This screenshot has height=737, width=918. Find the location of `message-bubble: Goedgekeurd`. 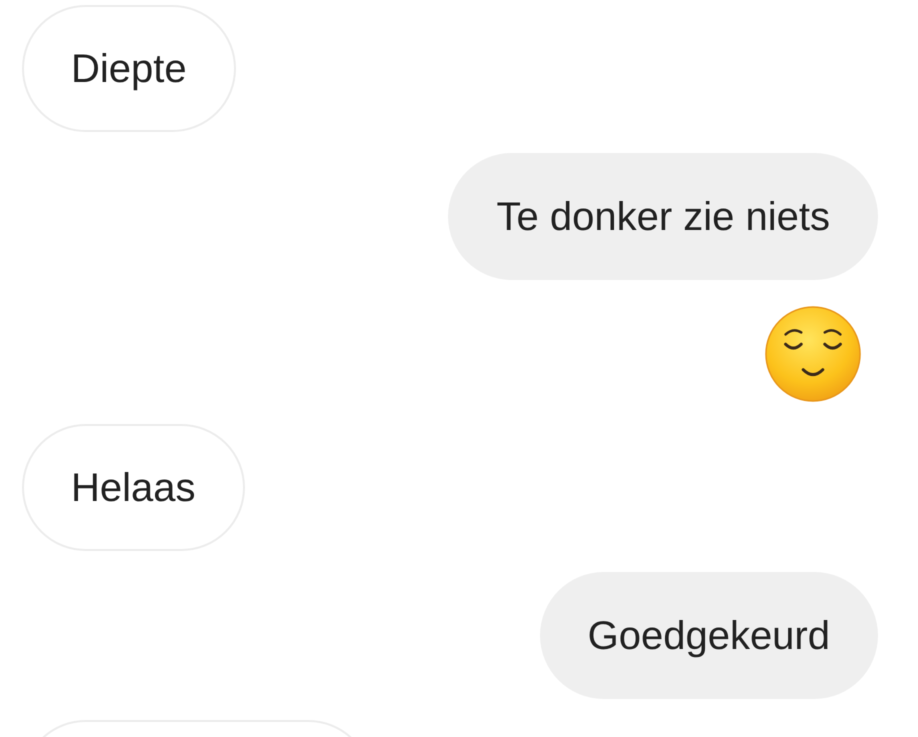

message-bubble: Goedgekeurd is located at coordinates (709, 635).